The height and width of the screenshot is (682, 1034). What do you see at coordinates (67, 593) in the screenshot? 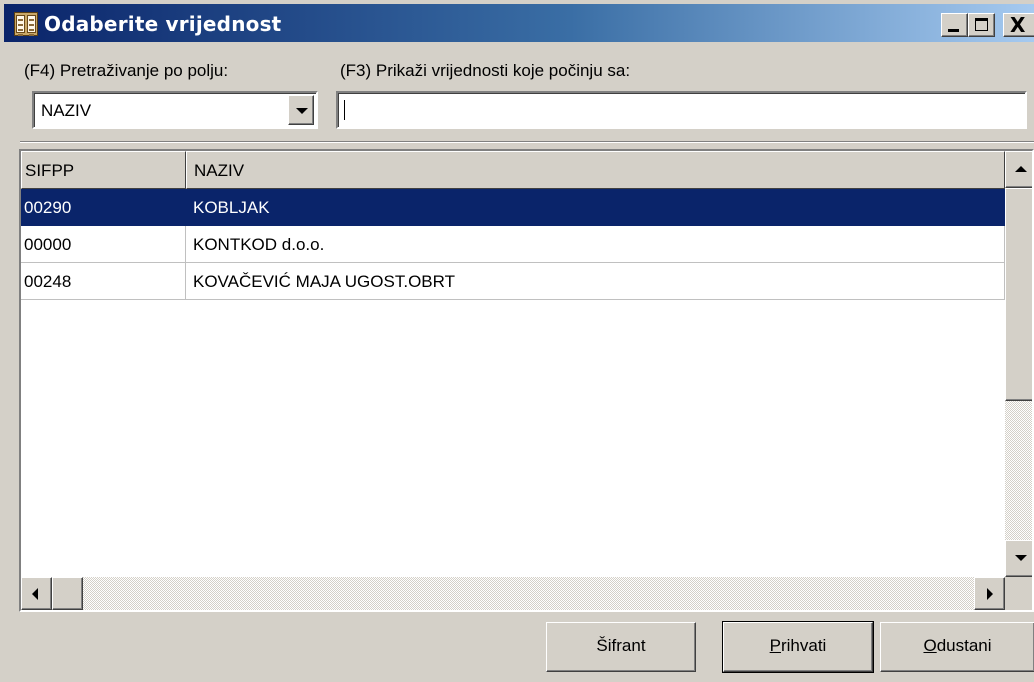
I see `horizontal-scroll-thumb` at bounding box center [67, 593].